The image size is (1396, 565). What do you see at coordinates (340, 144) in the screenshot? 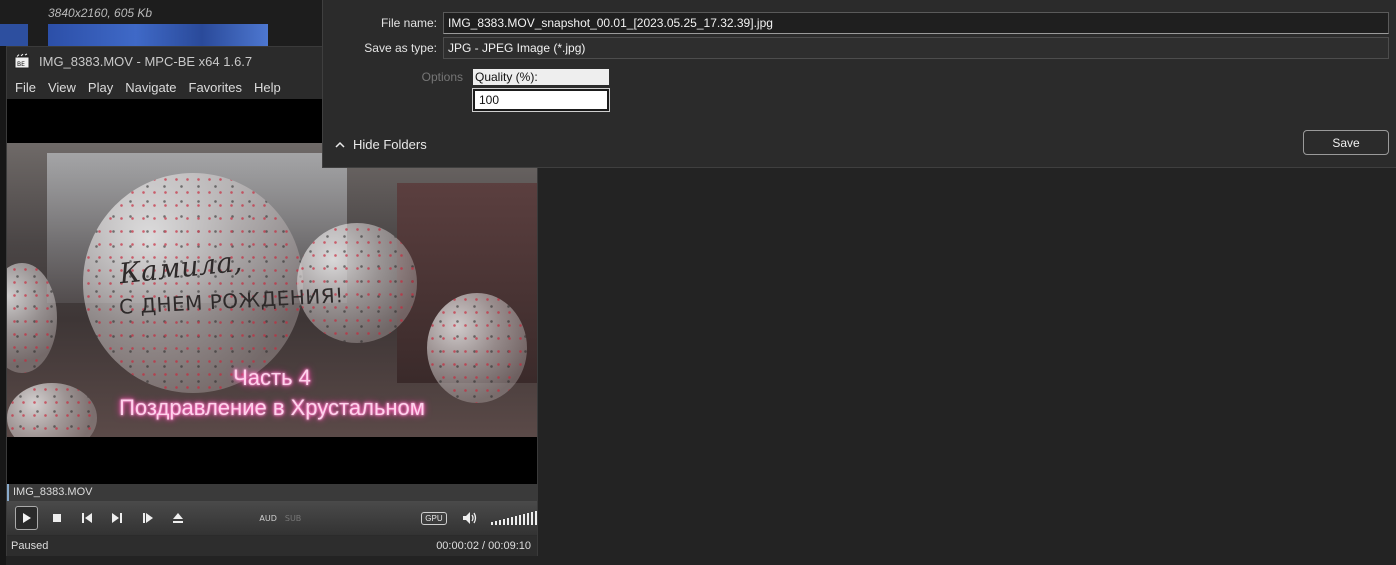
I see `chevron-up-icon` at bounding box center [340, 144].